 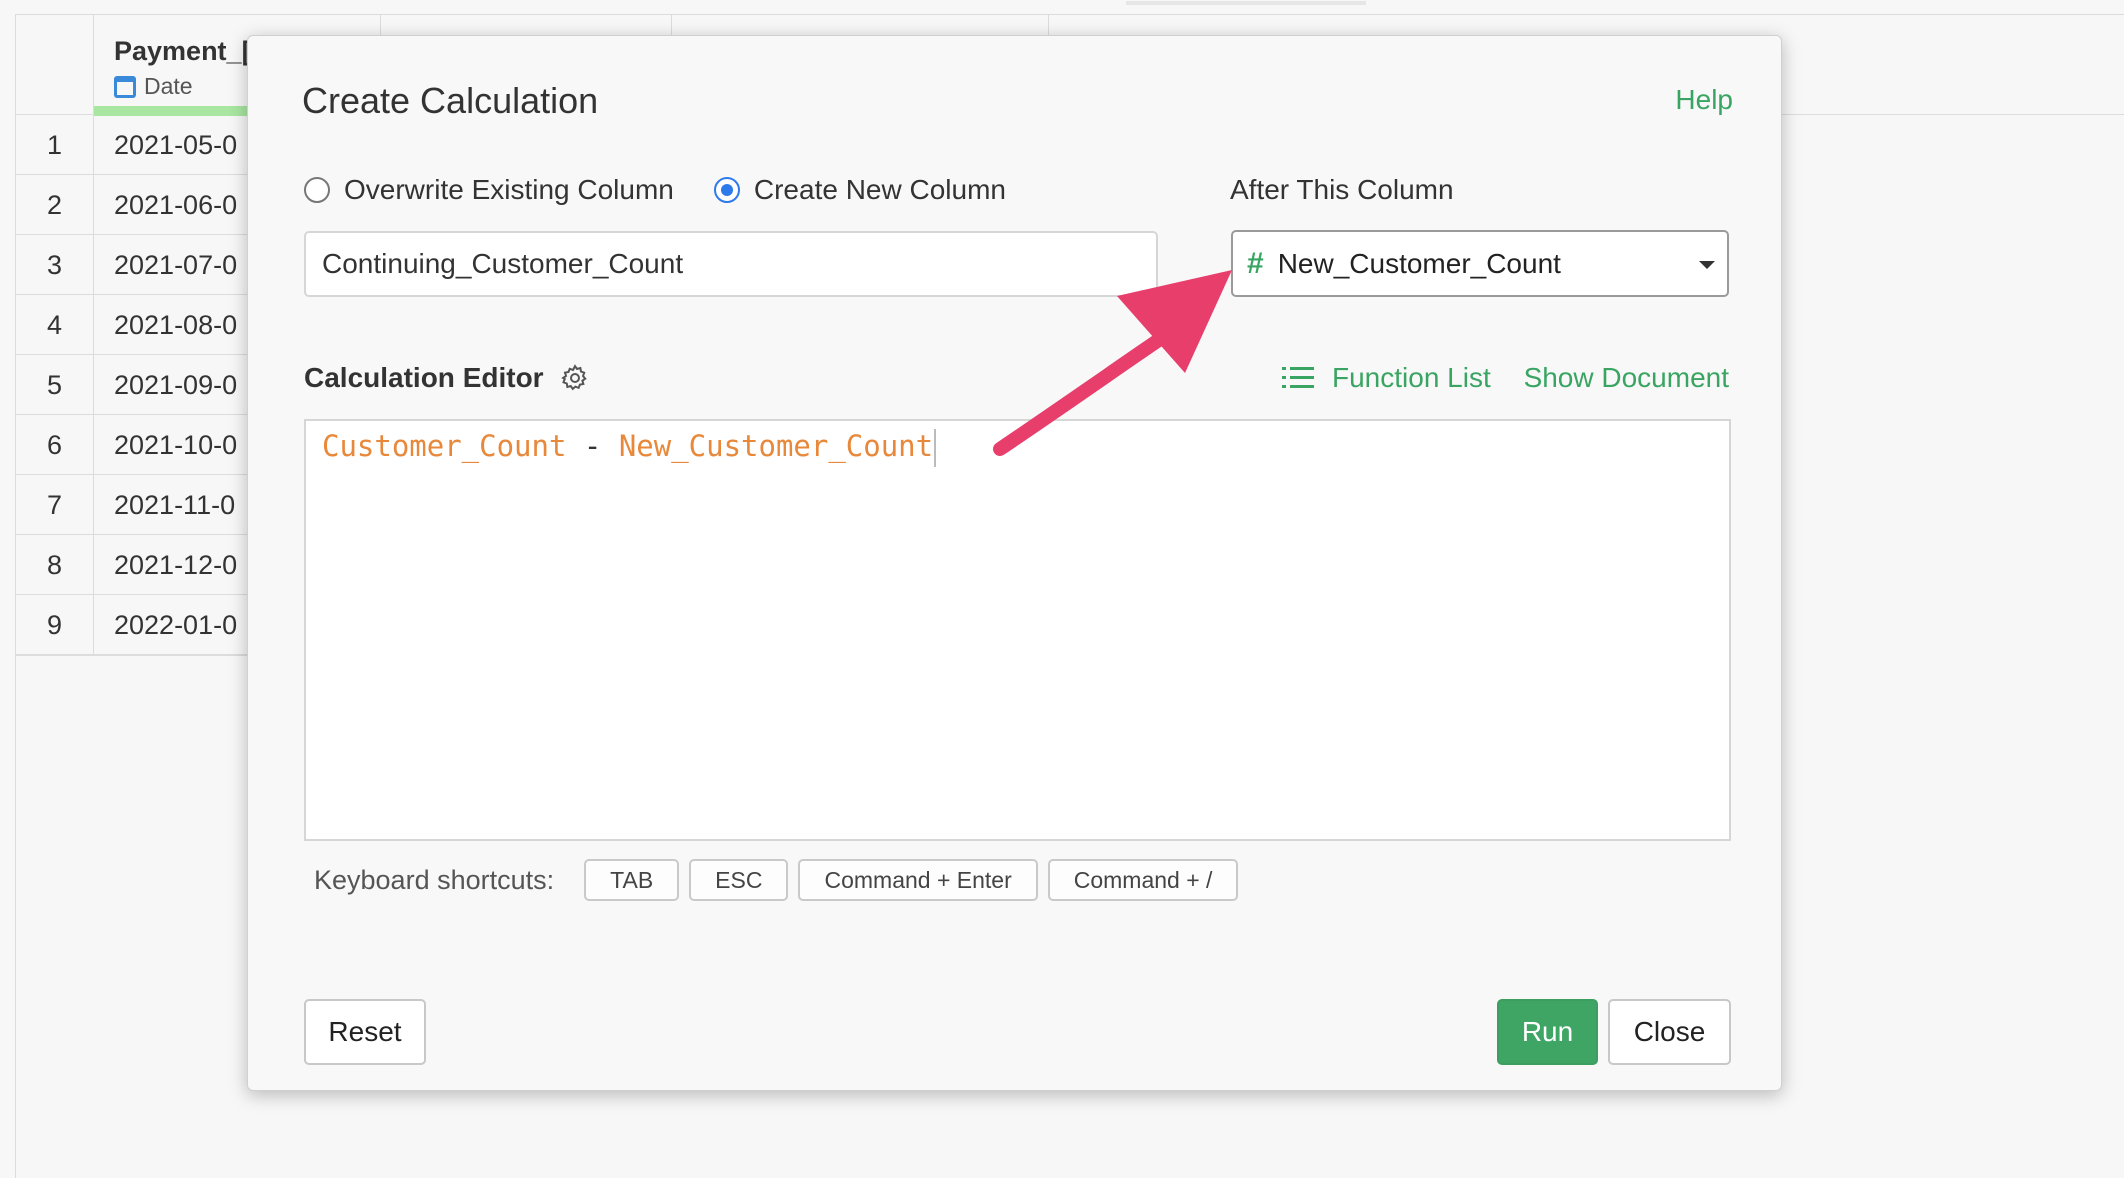 What do you see at coordinates (175, 145) in the screenshot?
I see `date-cell: 2021-05-0` at bounding box center [175, 145].